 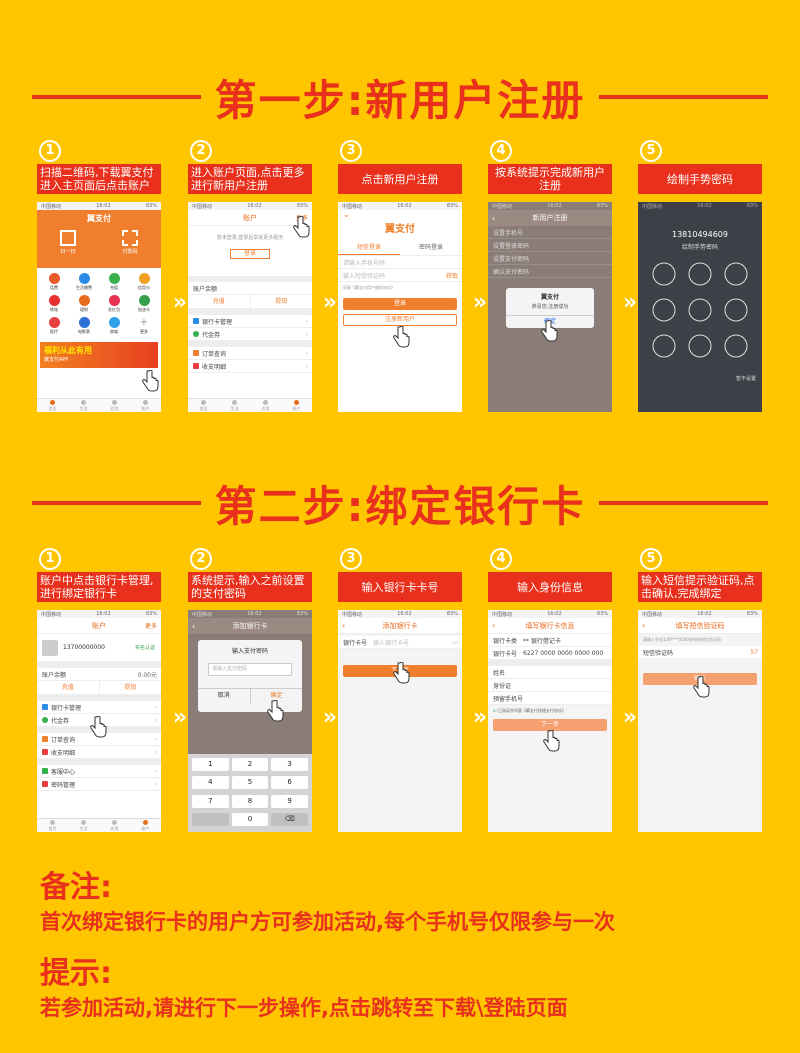 I want to click on resend-countdown: 57, so click(x=754, y=652).